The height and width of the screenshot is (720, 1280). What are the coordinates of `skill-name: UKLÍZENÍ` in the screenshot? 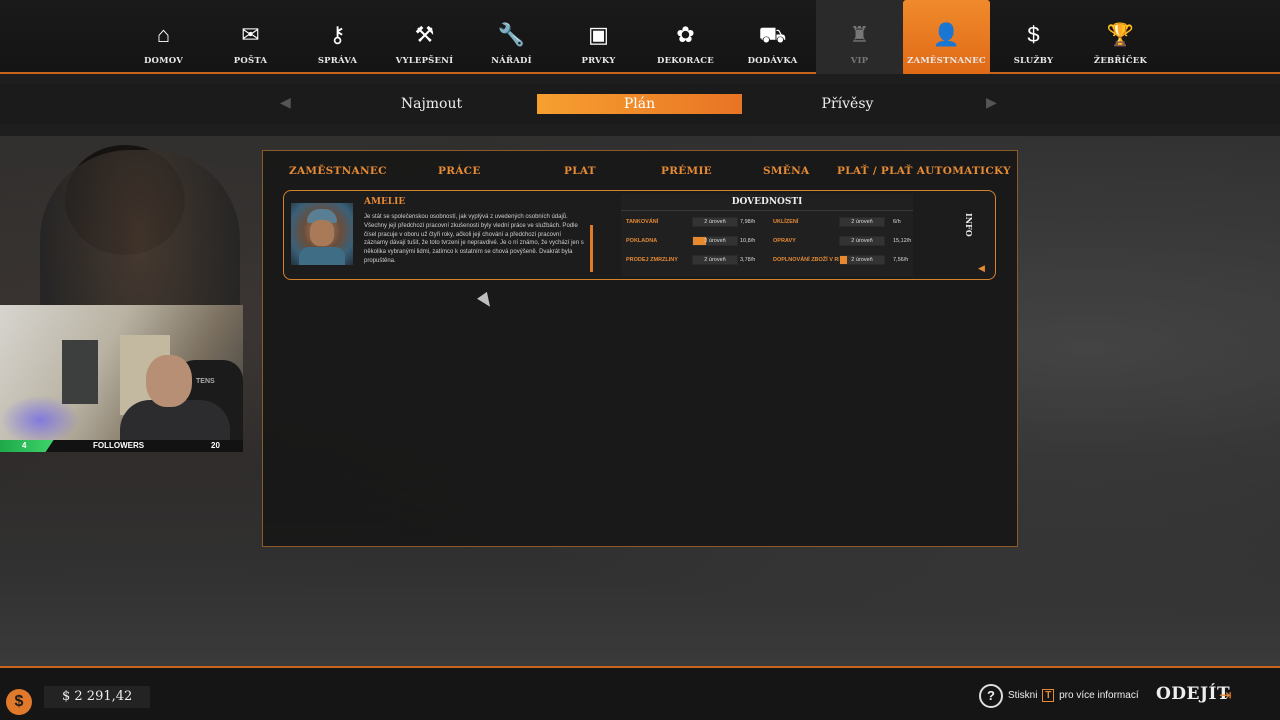 It's located at (786, 222).